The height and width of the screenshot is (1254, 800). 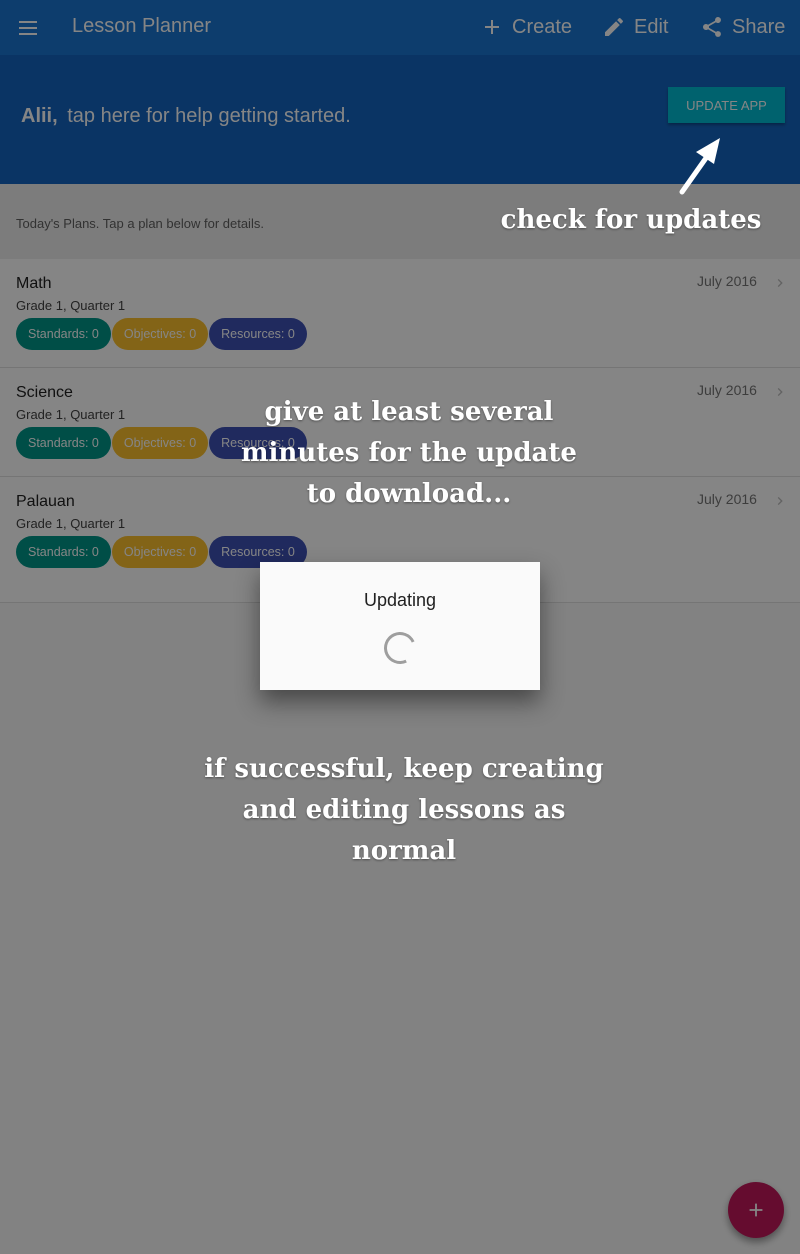 What do you see at coordinates (631, 220) in the screenshot?
I see `annotation-check-updates: check for updates` at bounding box center [631, 220].